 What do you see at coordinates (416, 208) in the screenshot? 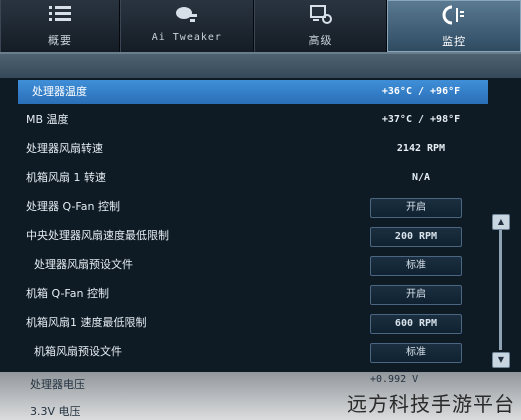
I see `cpu-qfan-toggle-button: 开启` at bounding box center [416, 208].